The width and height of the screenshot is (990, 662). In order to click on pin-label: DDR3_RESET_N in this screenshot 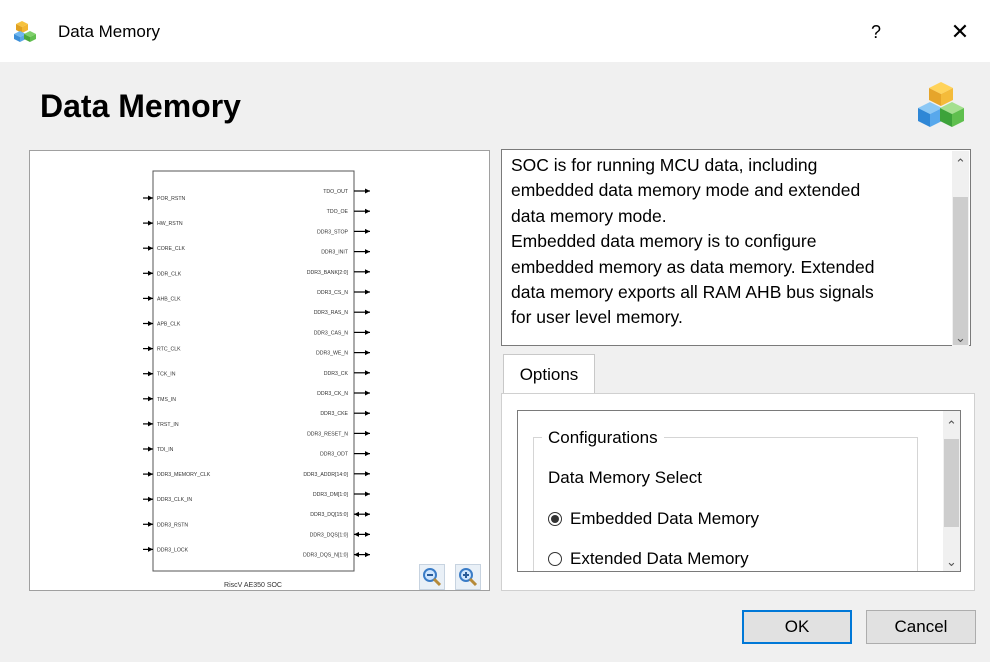, I will do `click(327, 434)`.